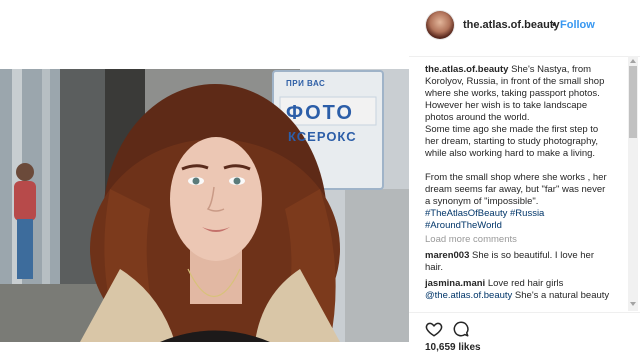 The width and height of the screenshot is (640, 357). What do you see at coordinates (533, 255) in the screenshot?
I see `comment-text: She is so beautiful. I love her` at bounding box center [533, 255].